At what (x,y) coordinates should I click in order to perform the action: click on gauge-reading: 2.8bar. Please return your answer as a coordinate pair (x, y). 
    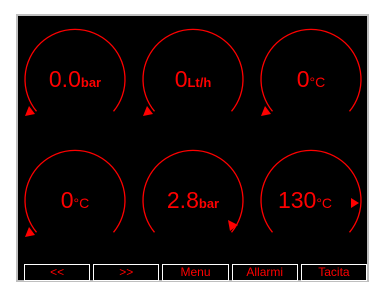
    Looking at the image, I should click on (193, 200).